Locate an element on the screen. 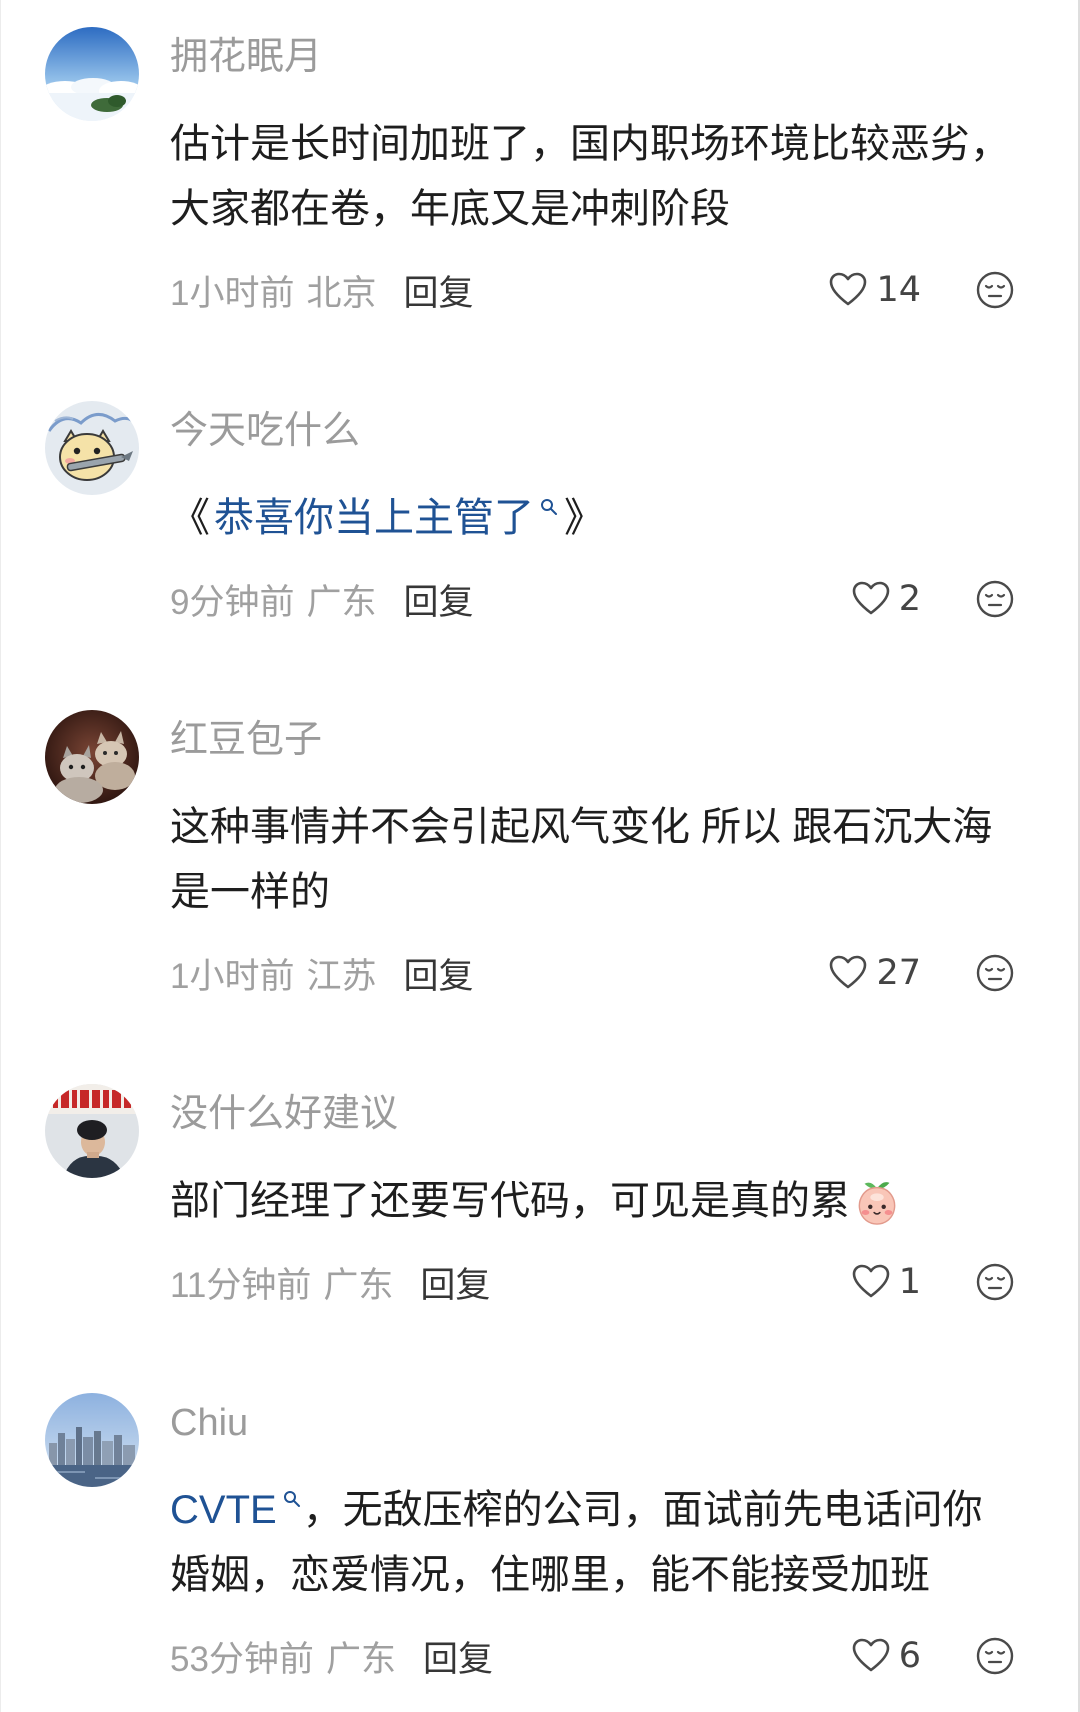  like-count: 27 is located at coordinates (898, 973).